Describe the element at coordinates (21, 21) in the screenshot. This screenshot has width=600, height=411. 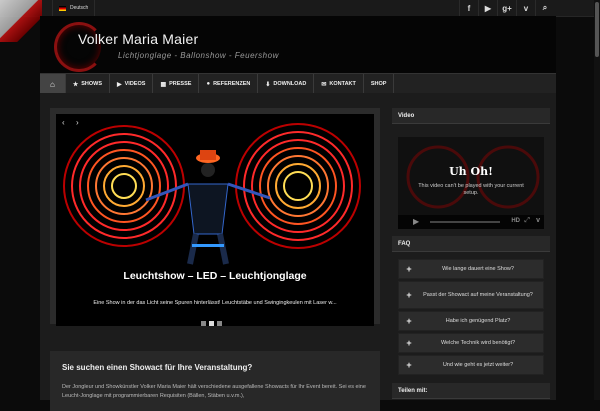
I see `corner-ribbon` at that location.